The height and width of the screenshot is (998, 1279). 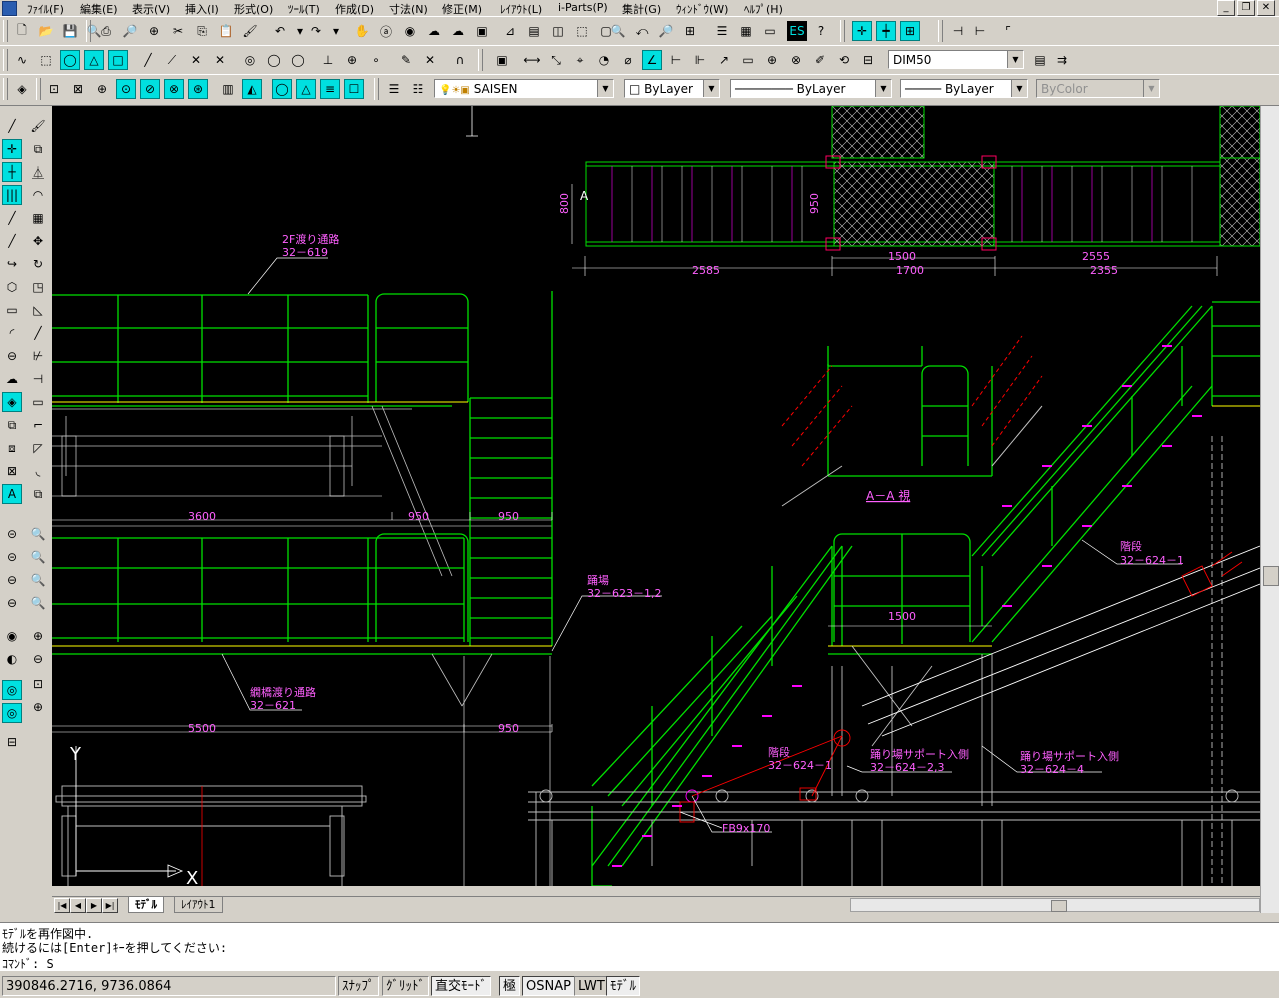 I want to click on paste-icon: 📋, so click(x=226, y=31).